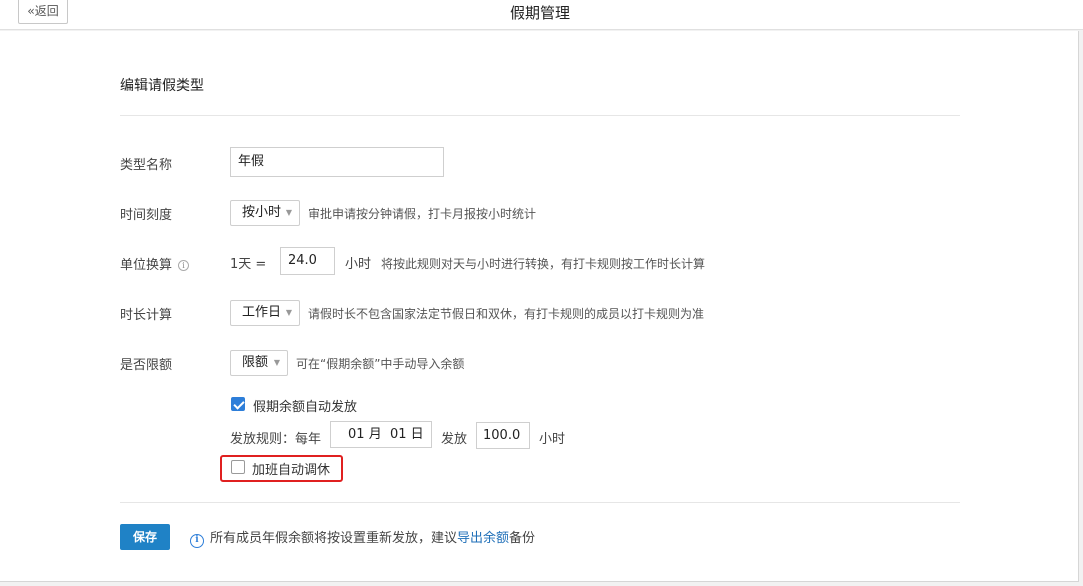 This screenshot has width=1083, height=586. Describe the element at coordinates (503, 435) in the screenshot. I see `issue-amount-input: 100.0` at that location.